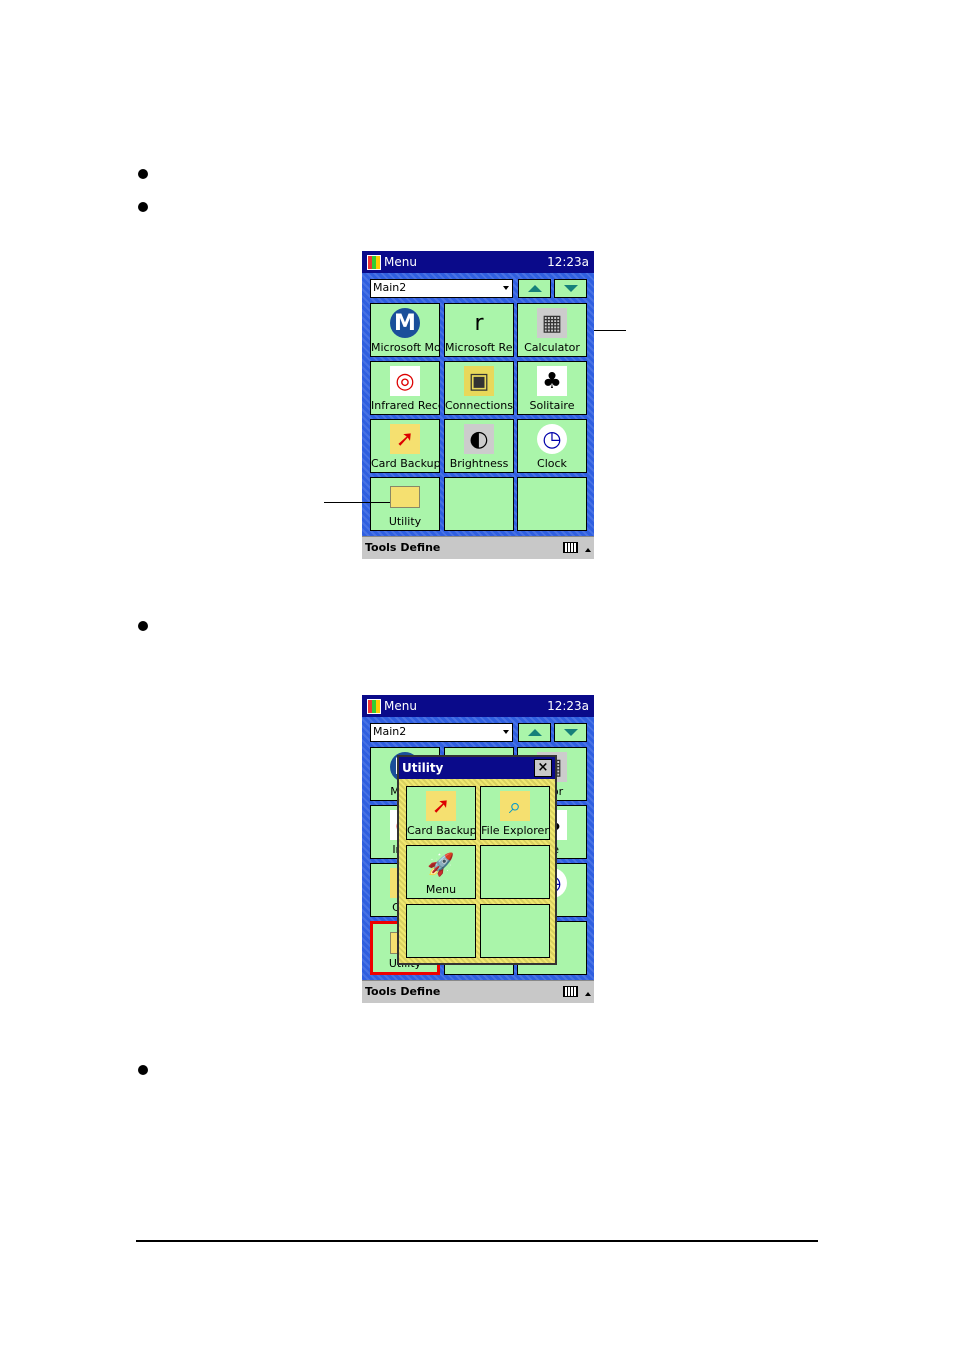 Image resolution: width=954 pixels, height=1351 pixels. Describe the element at coordinates (515, 806) in the screenshot. I see `file-explorer-icon: ⌕` at that location.